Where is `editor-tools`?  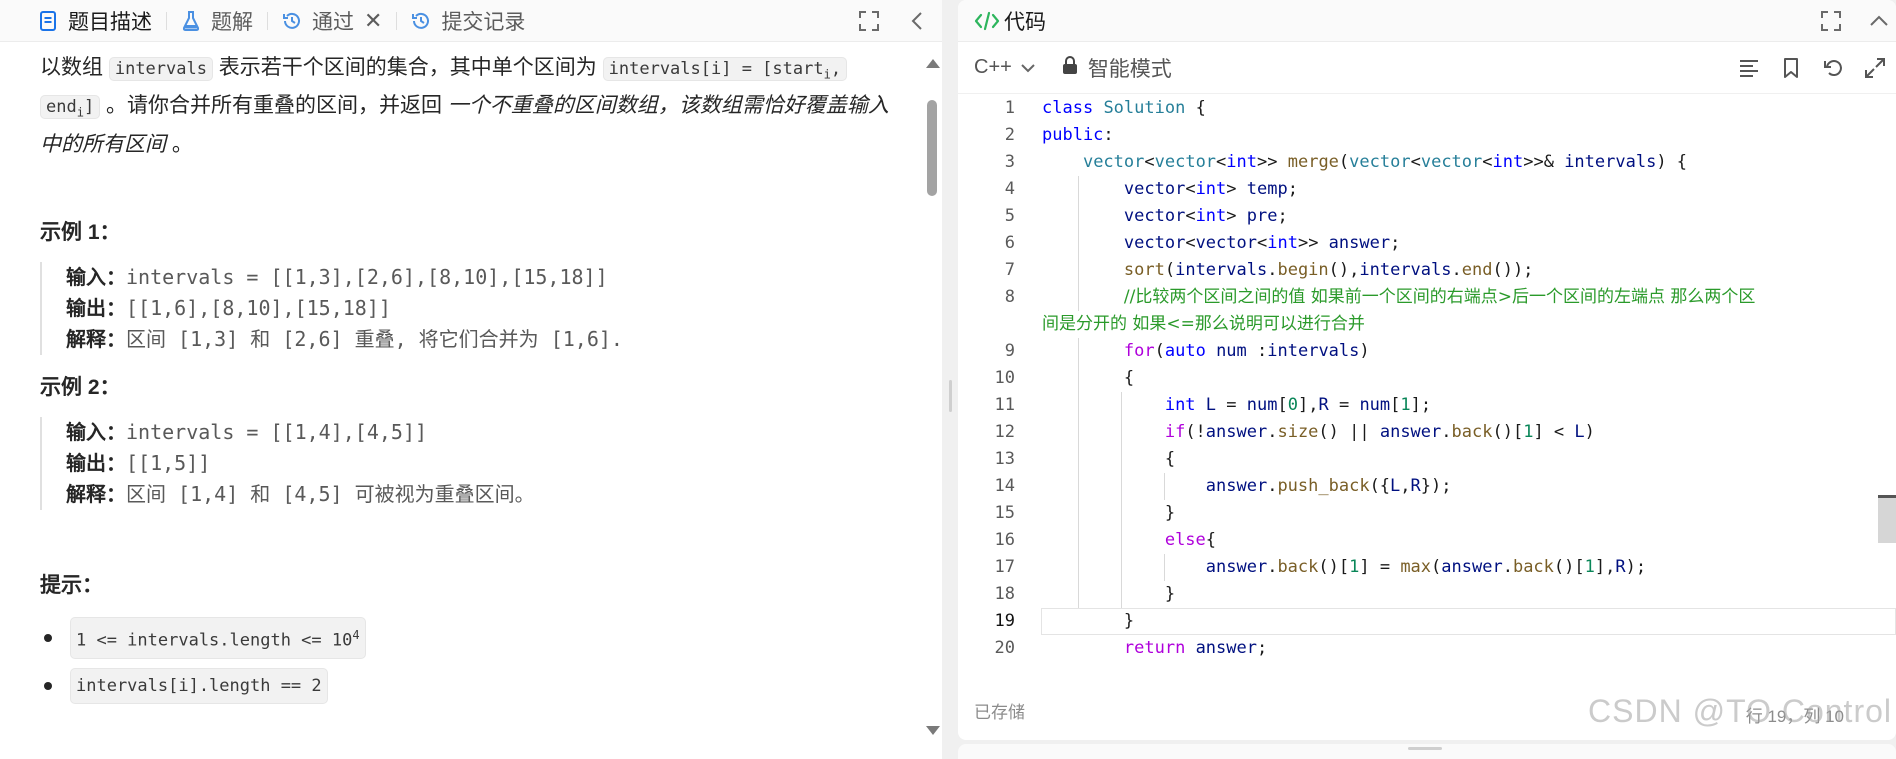 editor-tools is located at coordinates (1804, 68).